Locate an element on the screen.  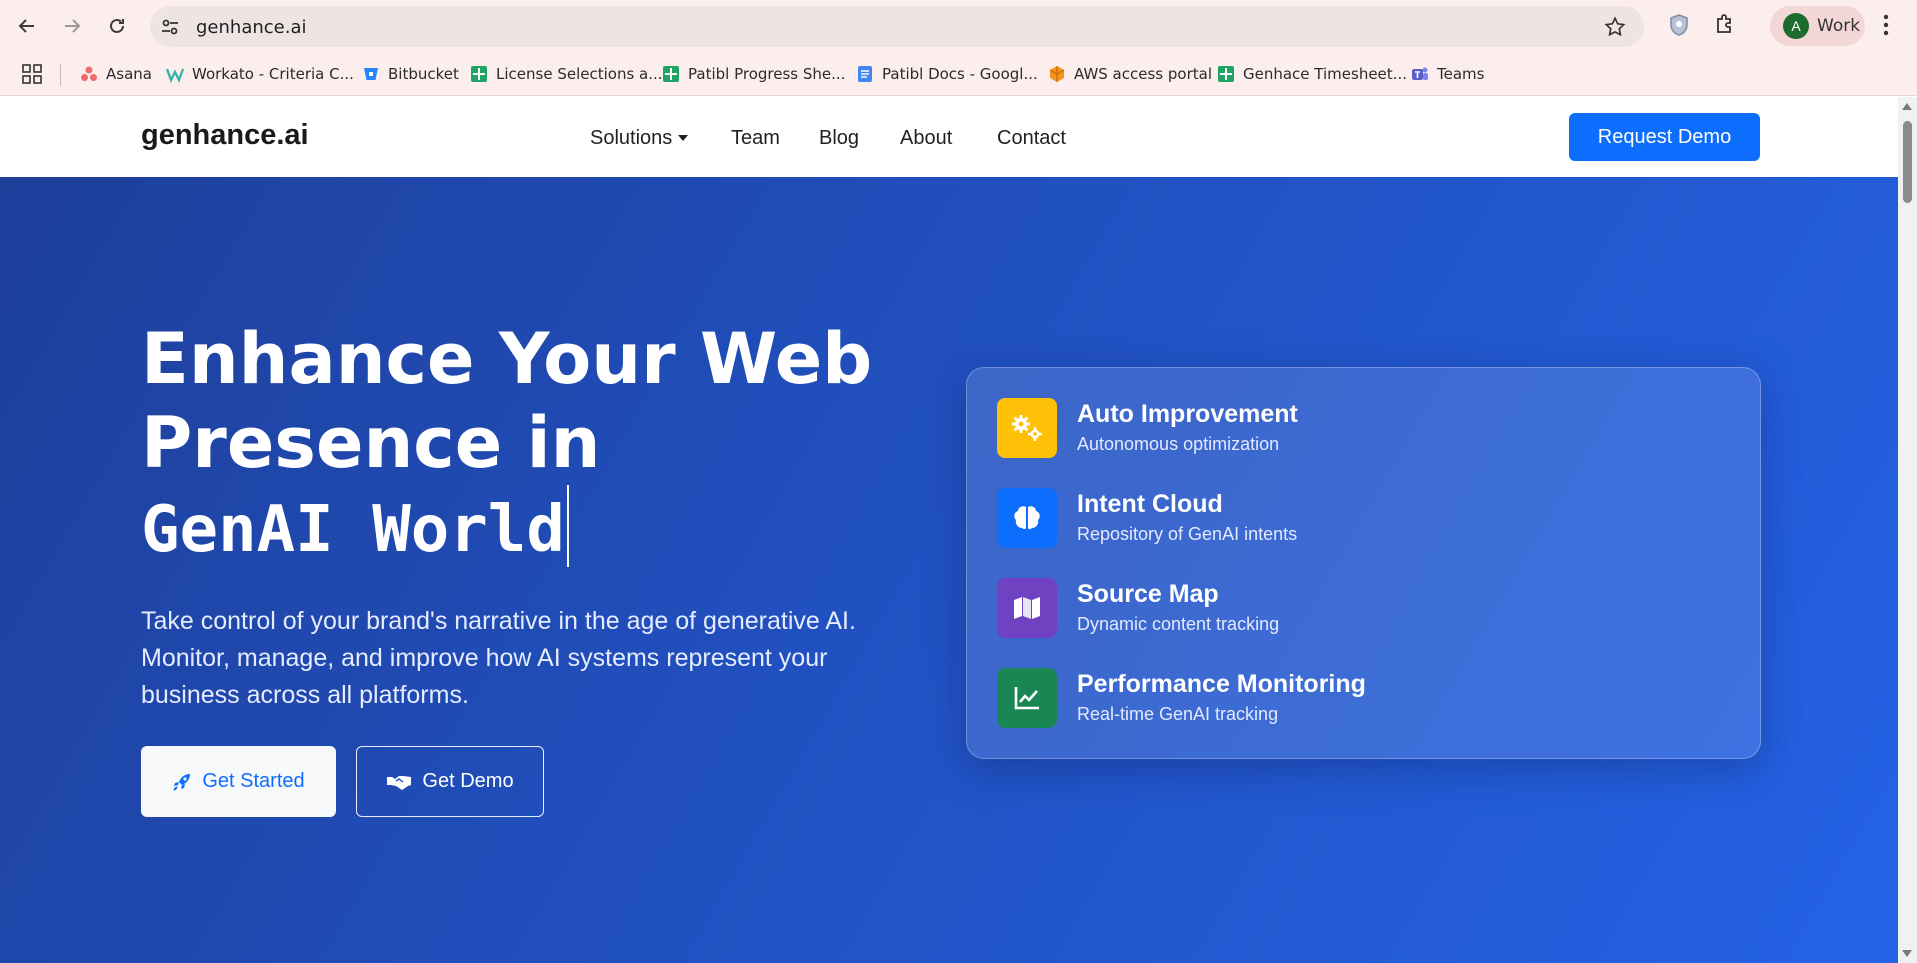
shield-extension-icon is located at coordinates (1679, 27).